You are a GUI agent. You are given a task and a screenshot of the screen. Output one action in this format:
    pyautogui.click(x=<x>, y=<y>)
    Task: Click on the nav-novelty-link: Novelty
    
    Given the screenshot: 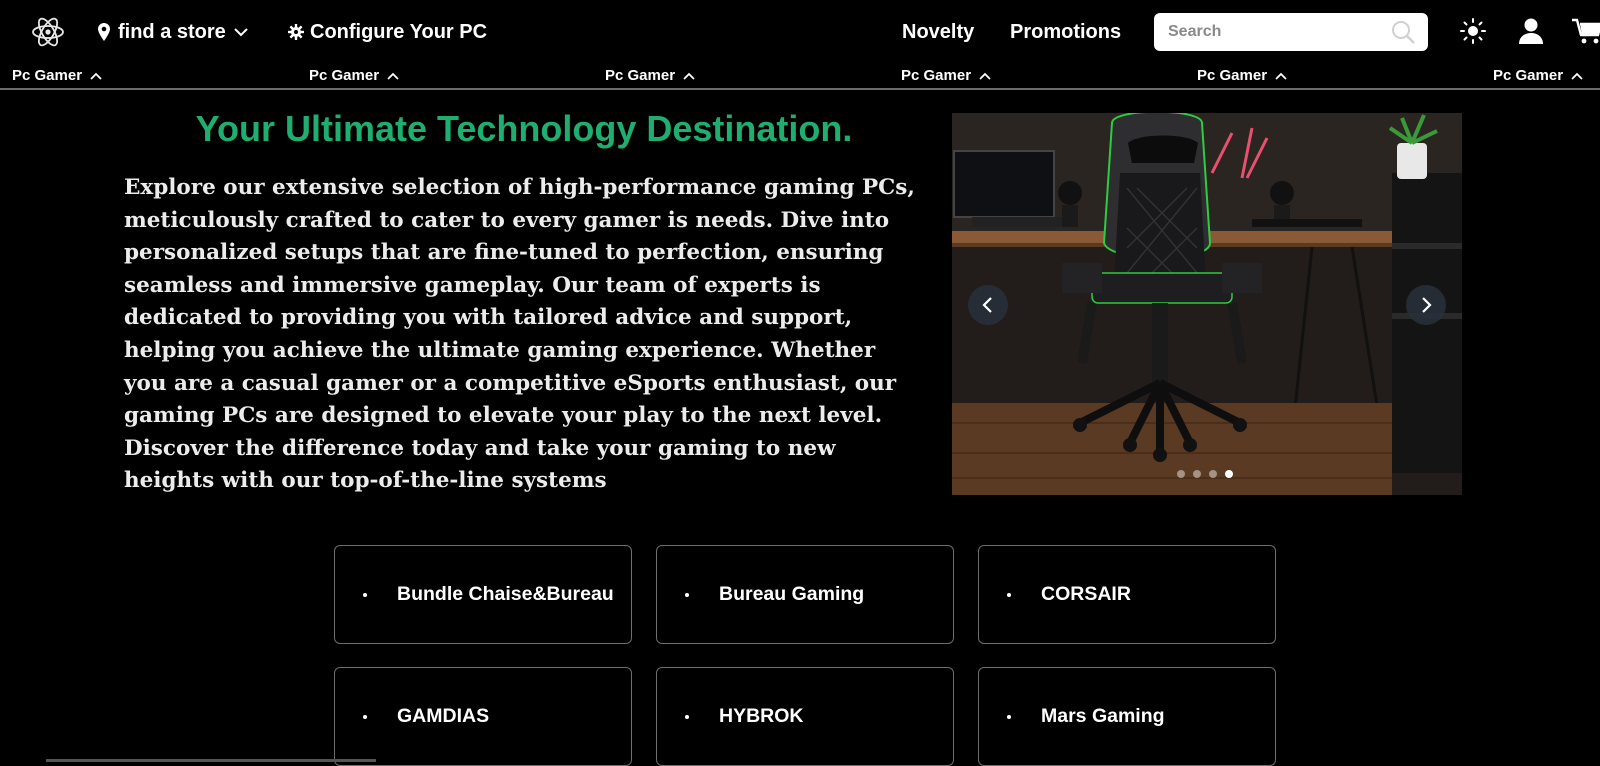 What is the action you would take?
    pyautogui.click(x=938, y=32)
    